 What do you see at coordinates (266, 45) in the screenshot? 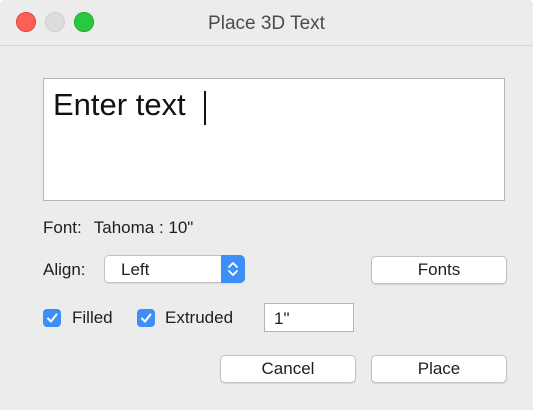
I see `titlebar-divider` at bounding box center [266, 45].